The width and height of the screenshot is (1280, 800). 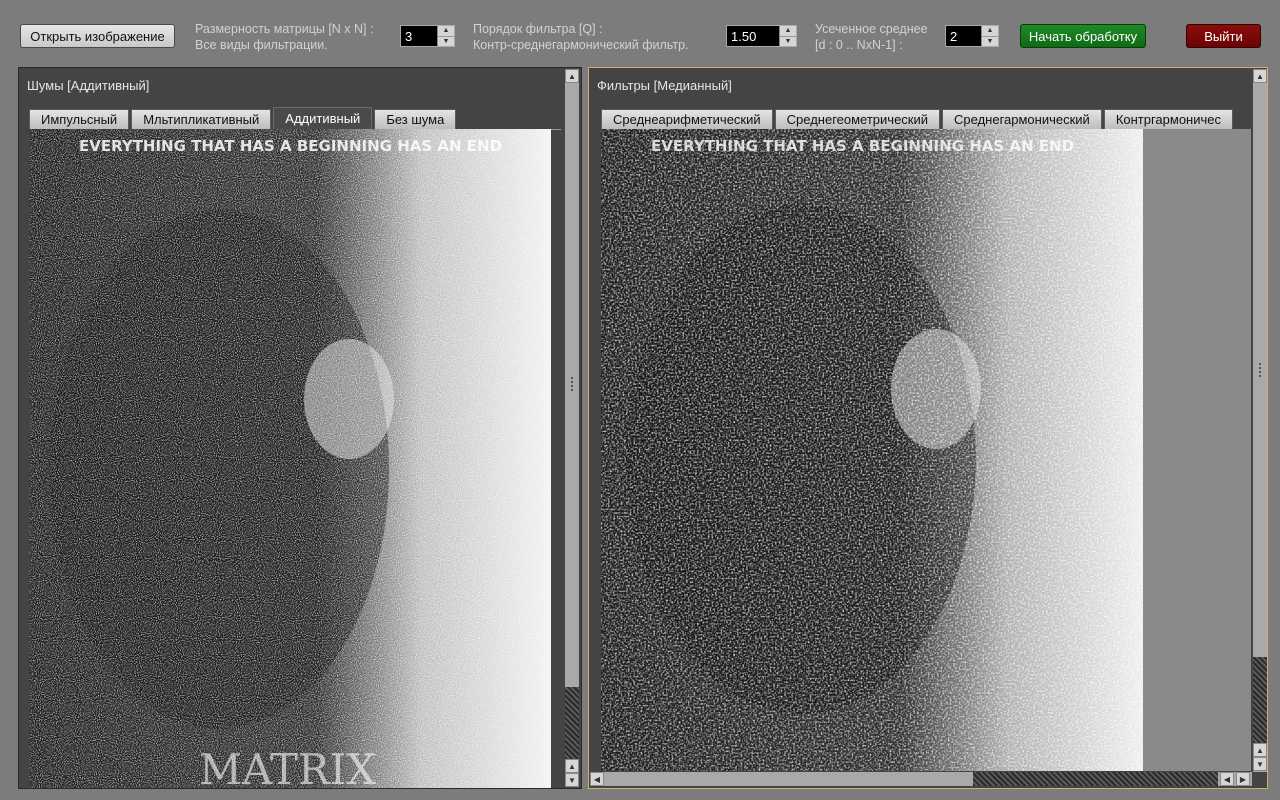 What do you see at coordinates (88, 85) in the screenshot?
I see `noise-panel-title: Шумы [Аддитивный]` at bounding box center [88, 85].